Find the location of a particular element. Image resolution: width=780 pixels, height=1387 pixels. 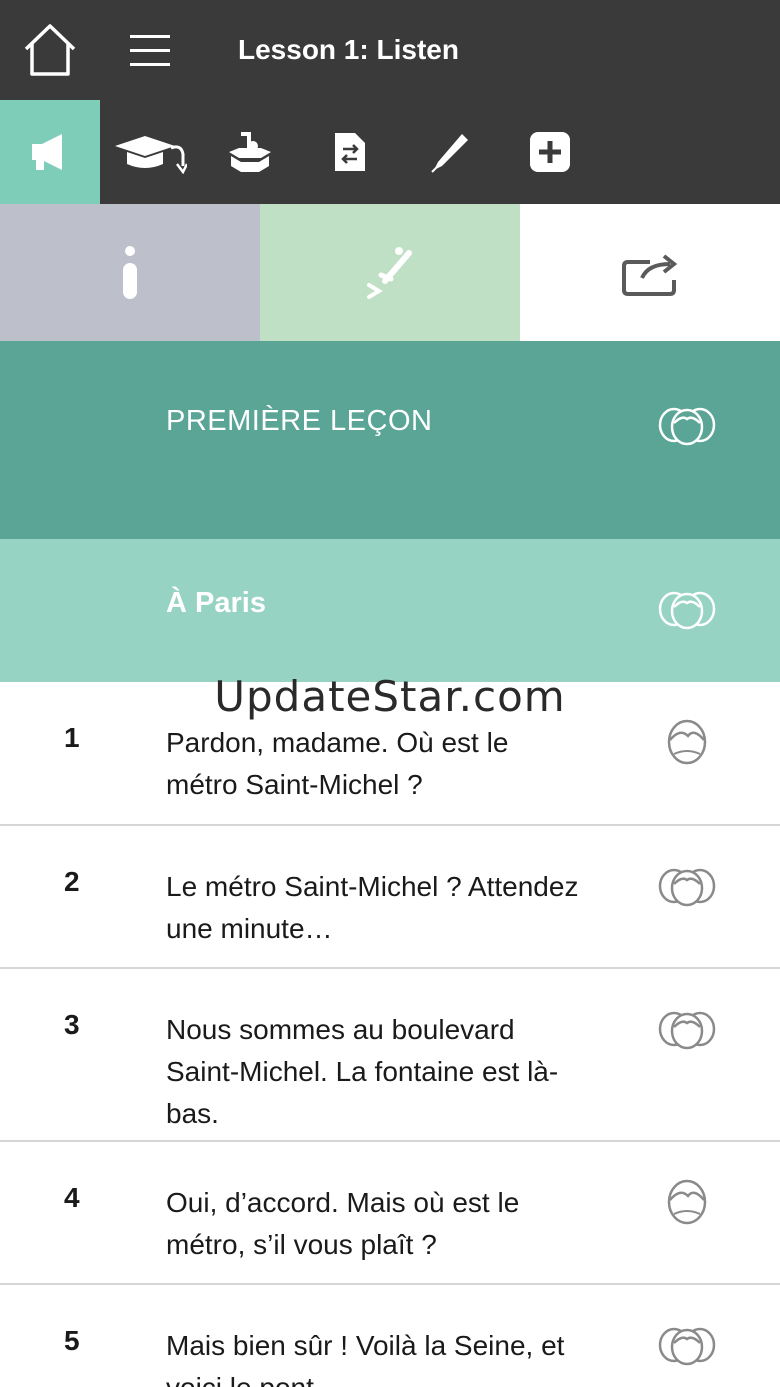

share-icon is located at coordinates (650, 274).